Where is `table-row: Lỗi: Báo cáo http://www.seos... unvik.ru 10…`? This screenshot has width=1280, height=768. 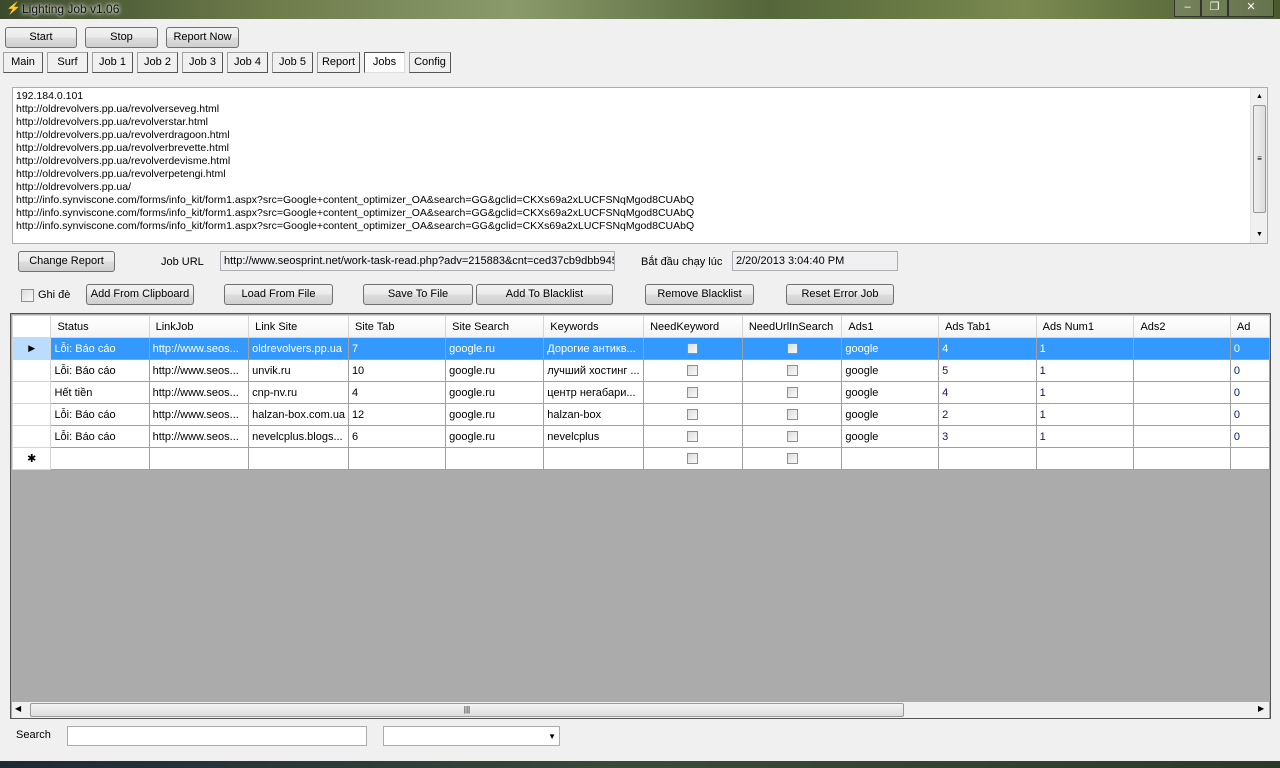 table-row: Lỗi: Báo cáo http://www.seos... unvik.ru 10… is located at coordinates (640, 370).